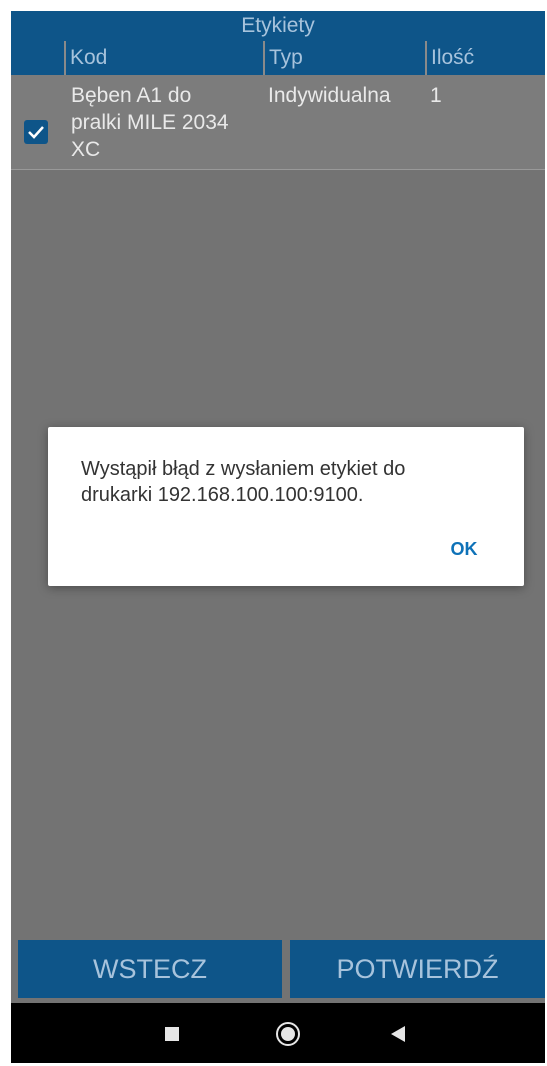 This screenshot has height=1066, width=547. What do you see at coordinates (329, 95) in the screenshot?
I see `row-typ: Indywidualna` at bounding box center [329, 95].